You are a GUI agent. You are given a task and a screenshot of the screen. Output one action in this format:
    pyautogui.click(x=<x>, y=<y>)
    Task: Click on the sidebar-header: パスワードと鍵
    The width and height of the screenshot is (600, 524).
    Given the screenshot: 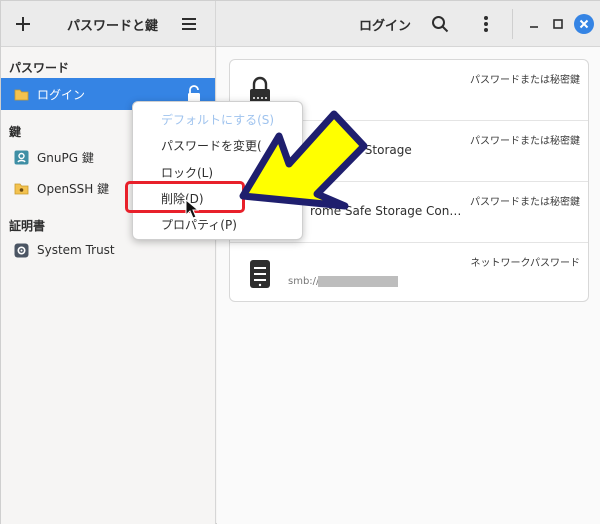 What is the action you would take?
    pyautogui.click(x=108, y=24)
    